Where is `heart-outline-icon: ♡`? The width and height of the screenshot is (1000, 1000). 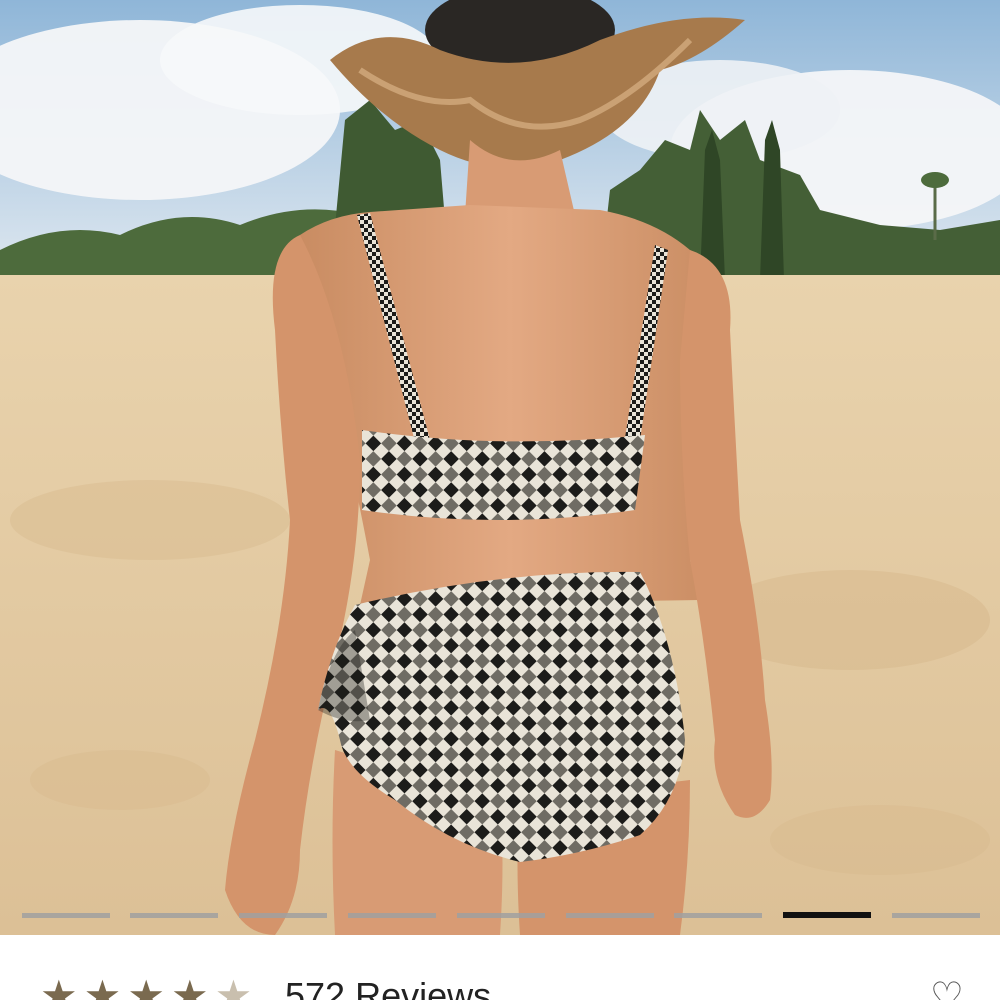
heart-outline-icon: ♡ is located at coordinates (947, 988).